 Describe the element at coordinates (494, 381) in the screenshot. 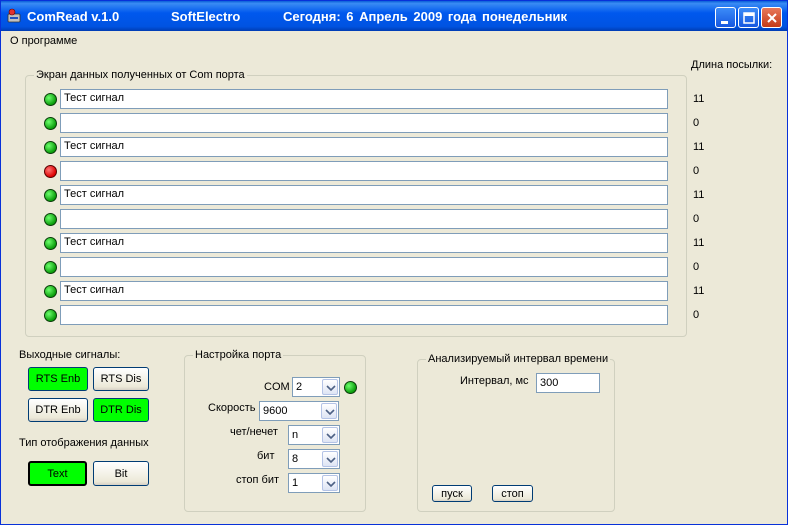

I see `interval-label: Интервал, мс` at that location.